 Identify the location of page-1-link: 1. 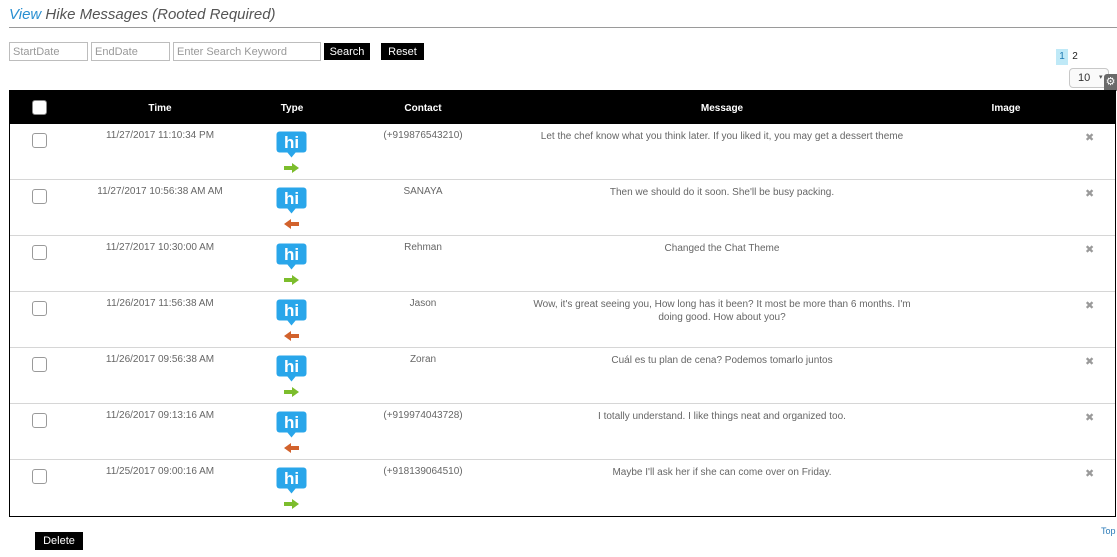
(1062, 57).